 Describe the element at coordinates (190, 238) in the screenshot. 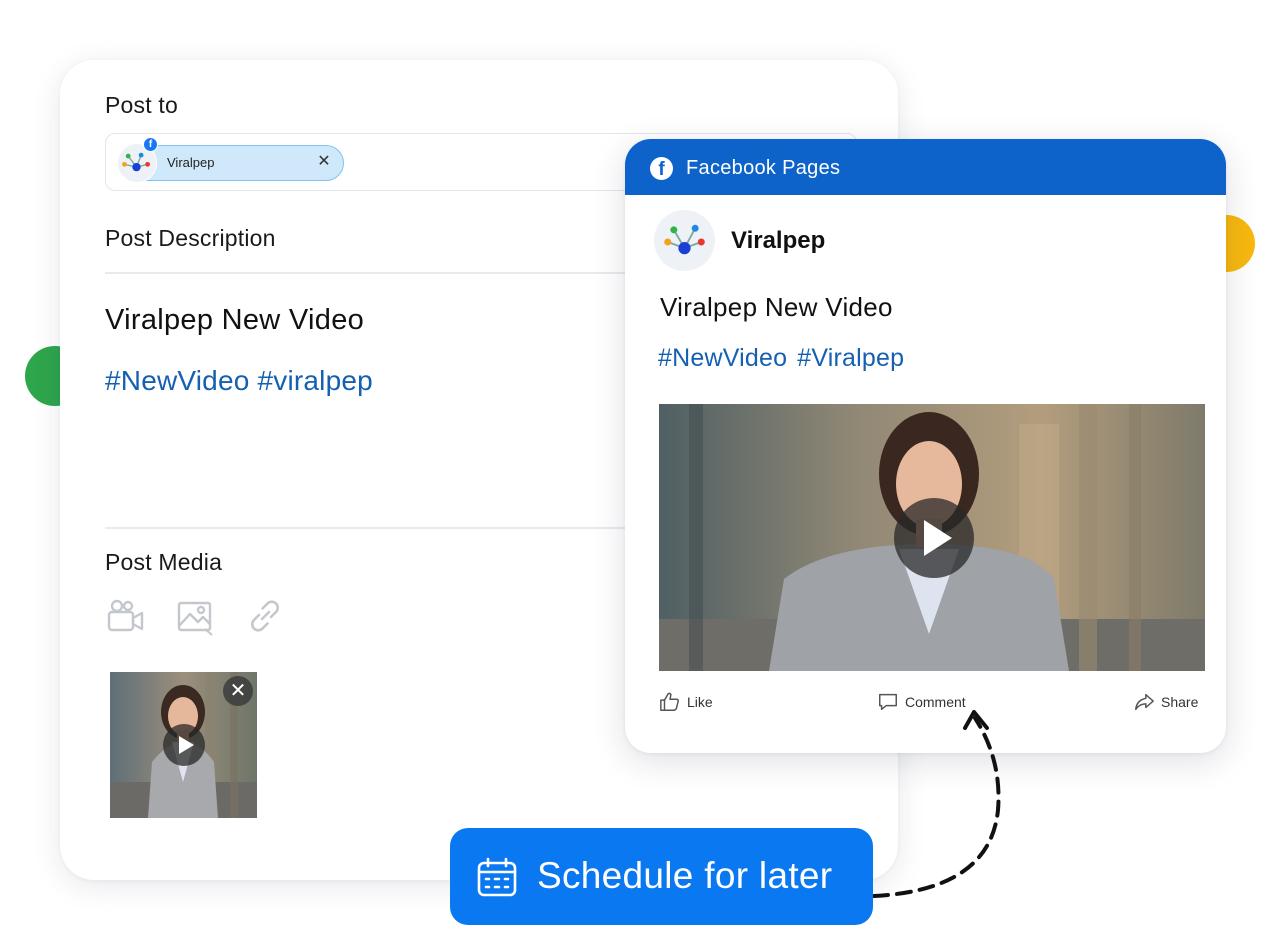

I see `post-description-label: Post Description` at that location.